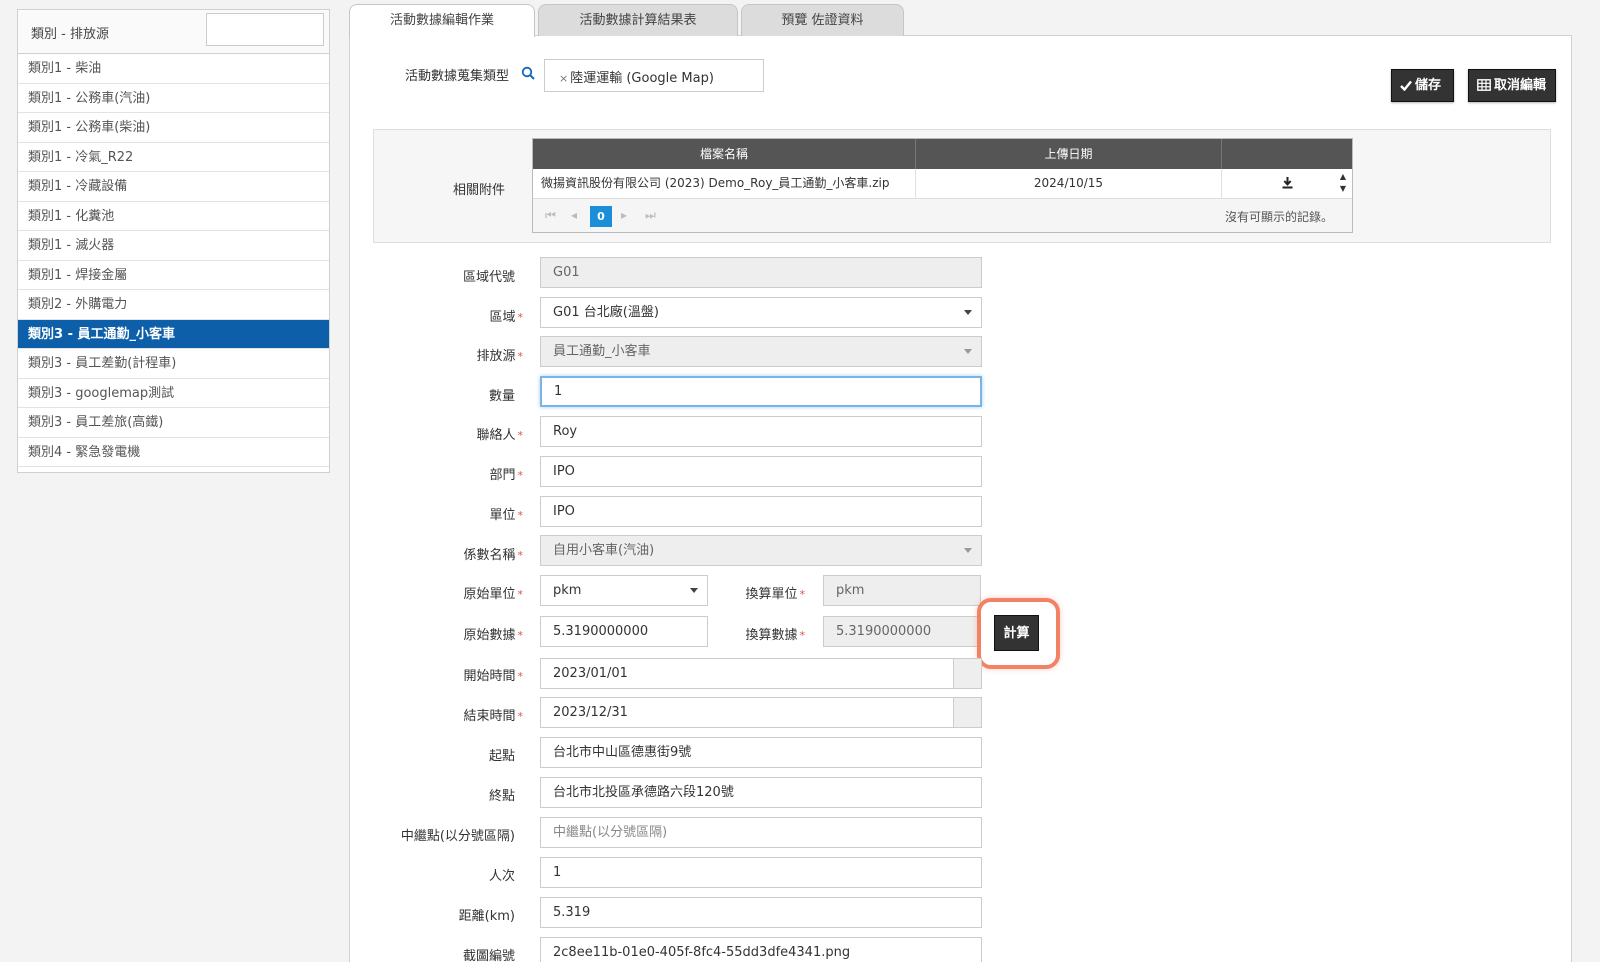 The width and height of the screenshot is (1600, 962). I want to click on destination-label: 終點, so click(501, 796).